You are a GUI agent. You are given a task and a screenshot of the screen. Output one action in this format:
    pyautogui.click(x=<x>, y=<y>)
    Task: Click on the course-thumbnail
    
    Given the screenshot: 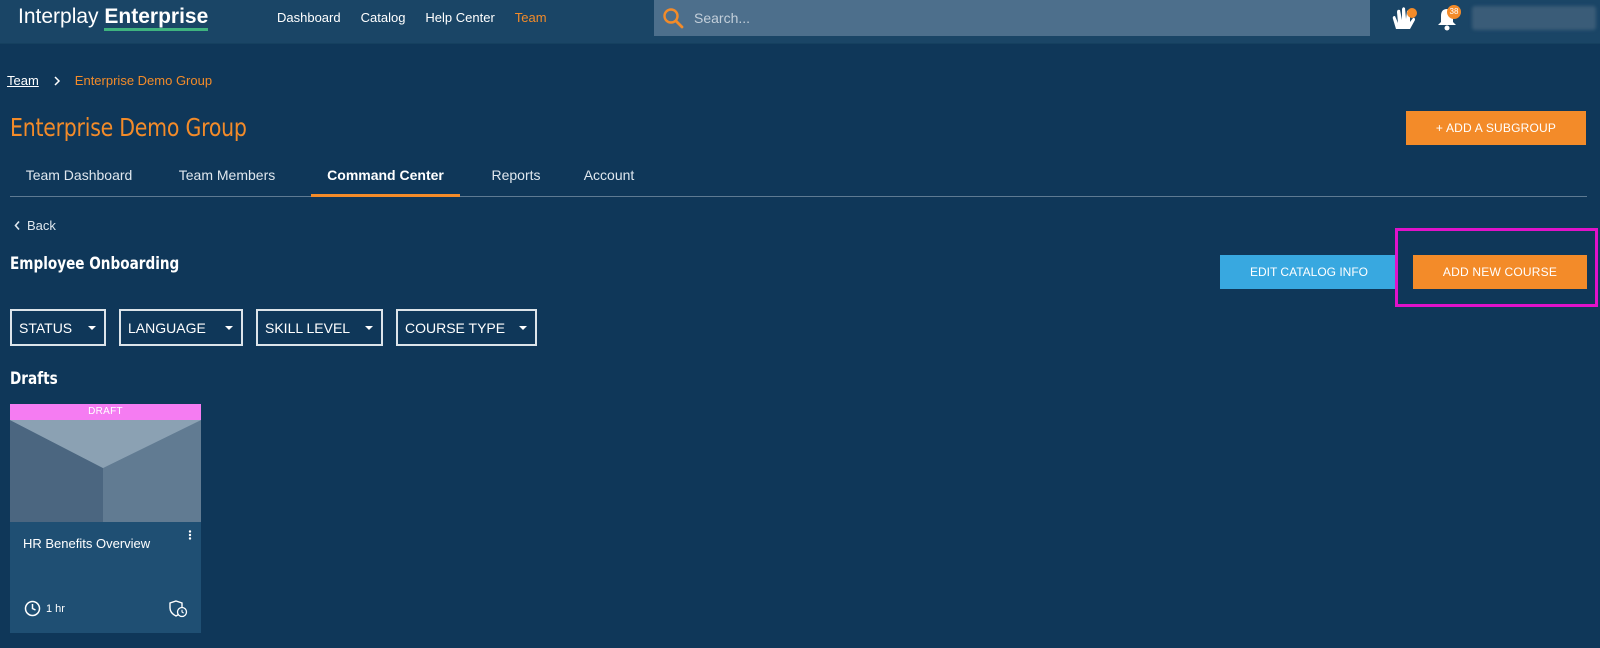 What is the action you would take?
    pyautogui.click(x=105, y=471)
    